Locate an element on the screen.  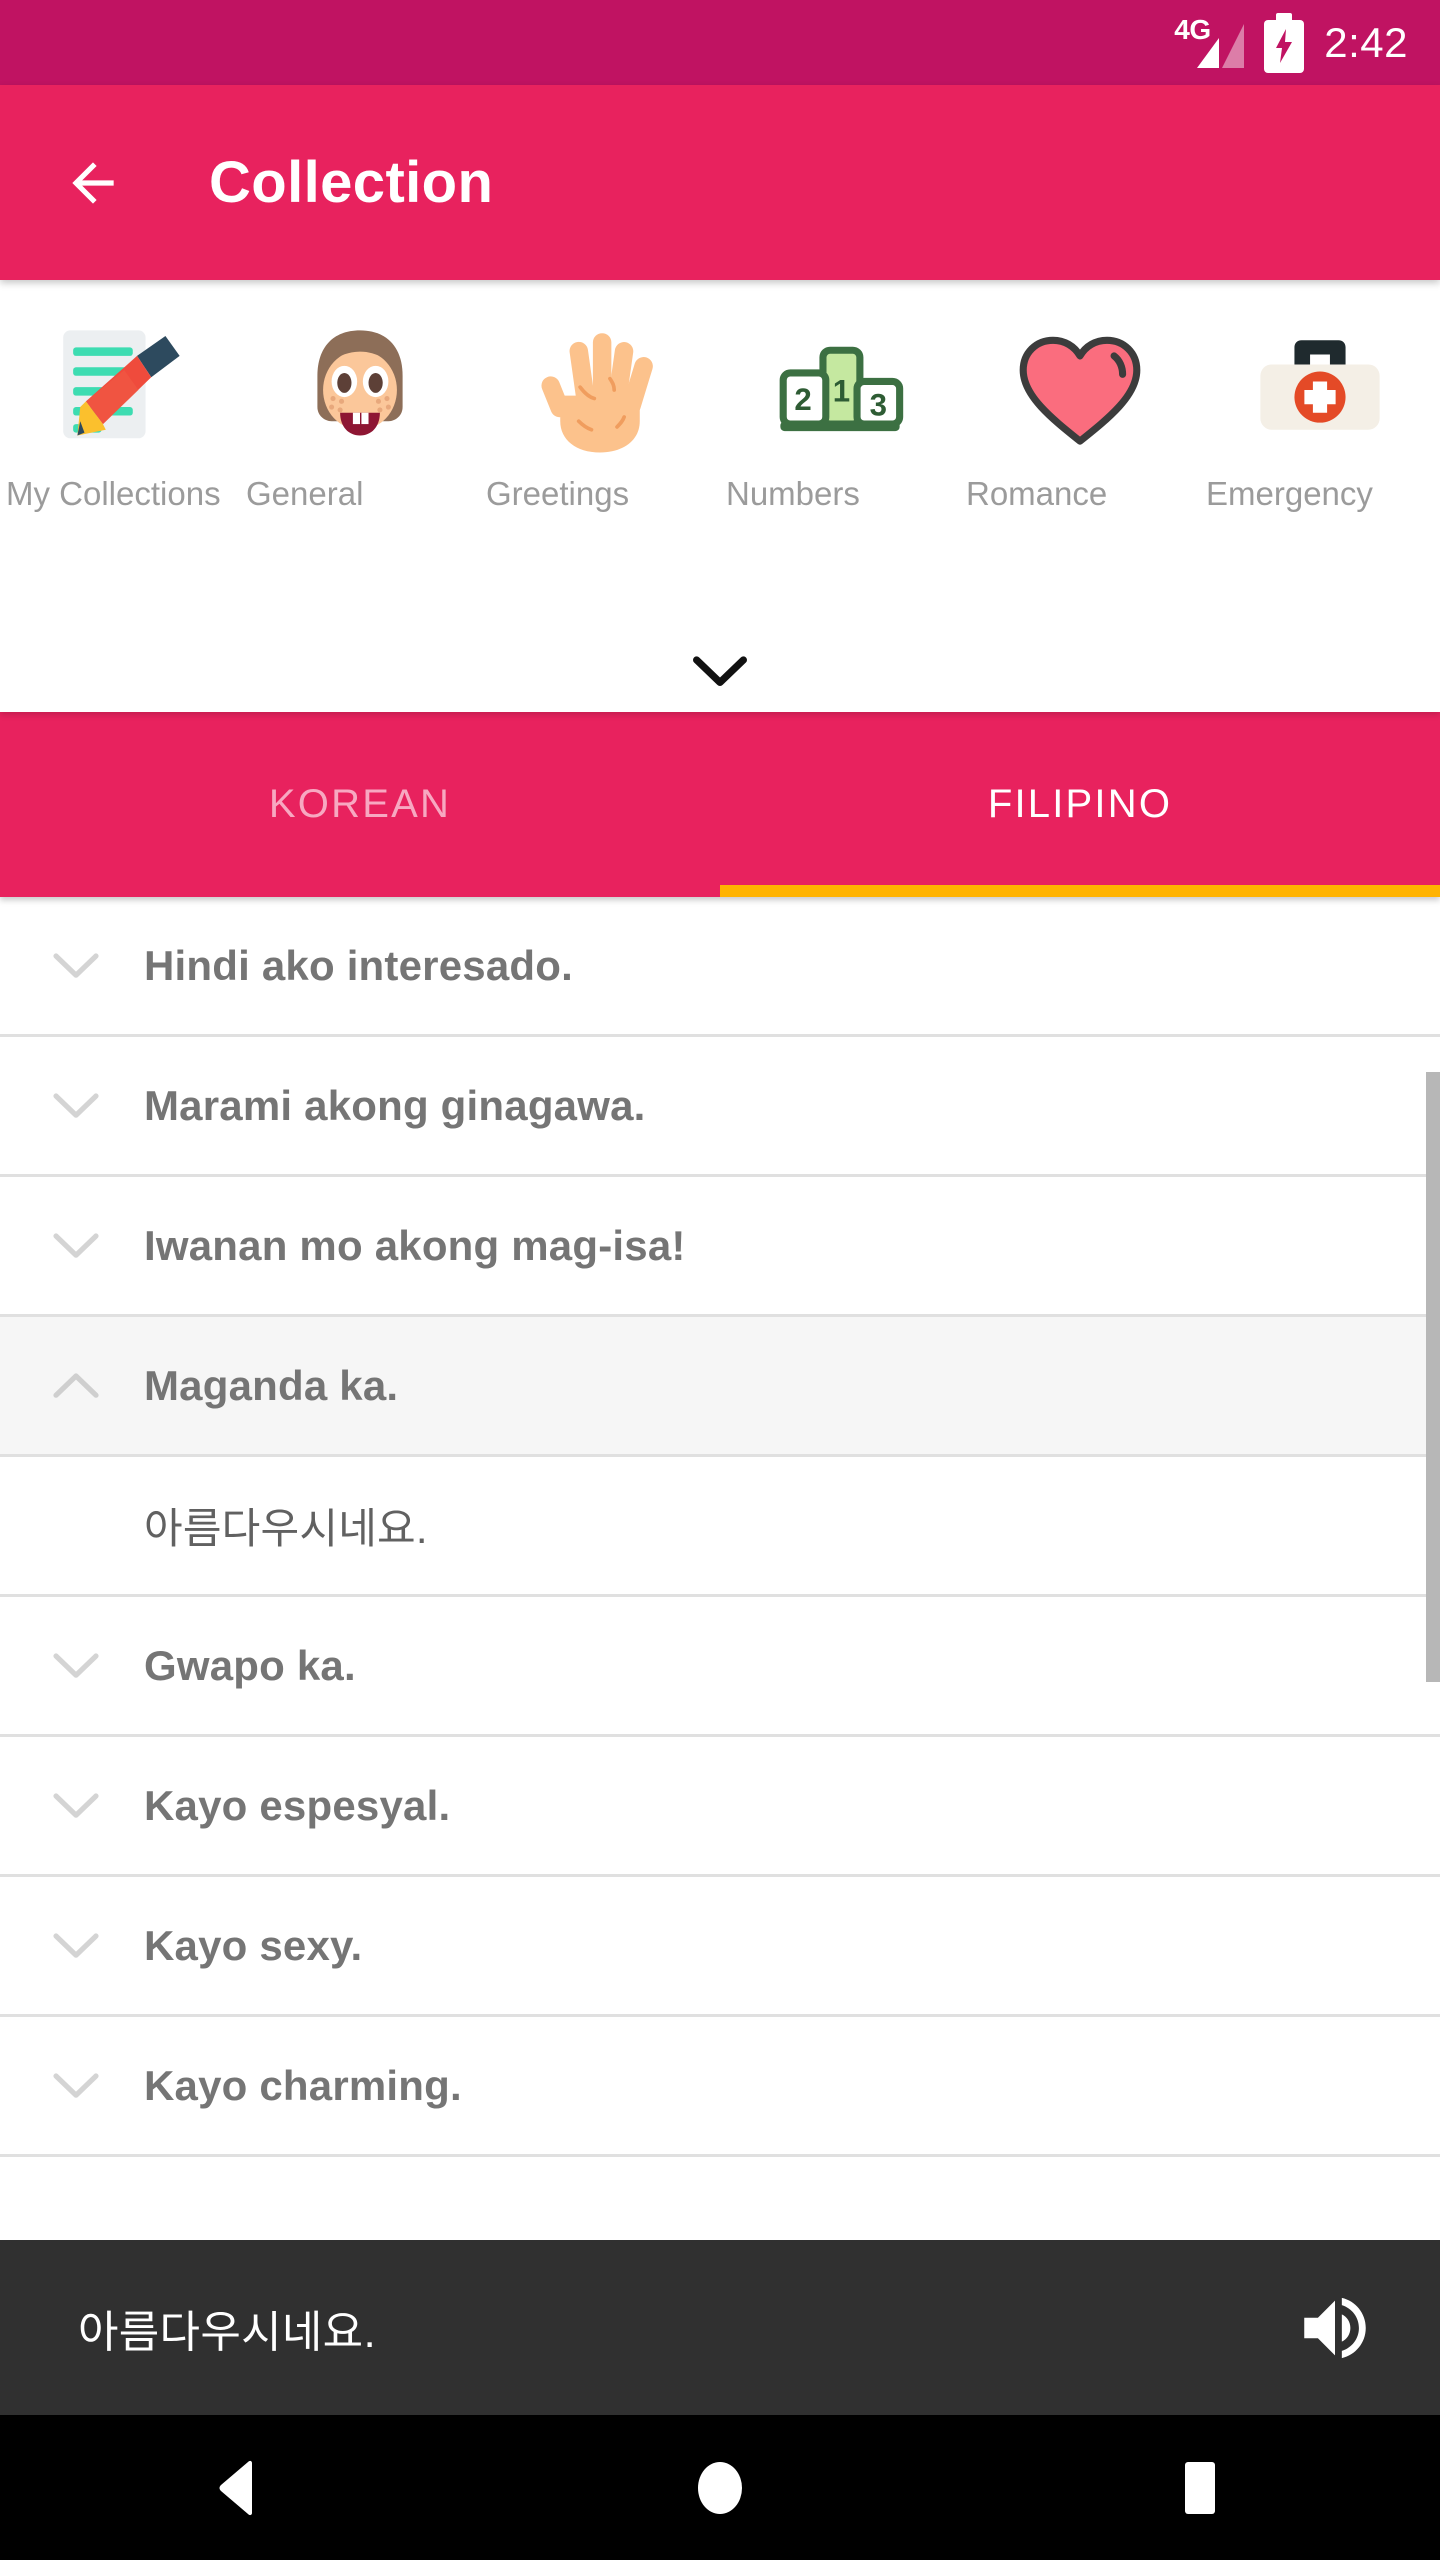
translation-text: 아름다우시네요. is located at coordinates (286, 1528).